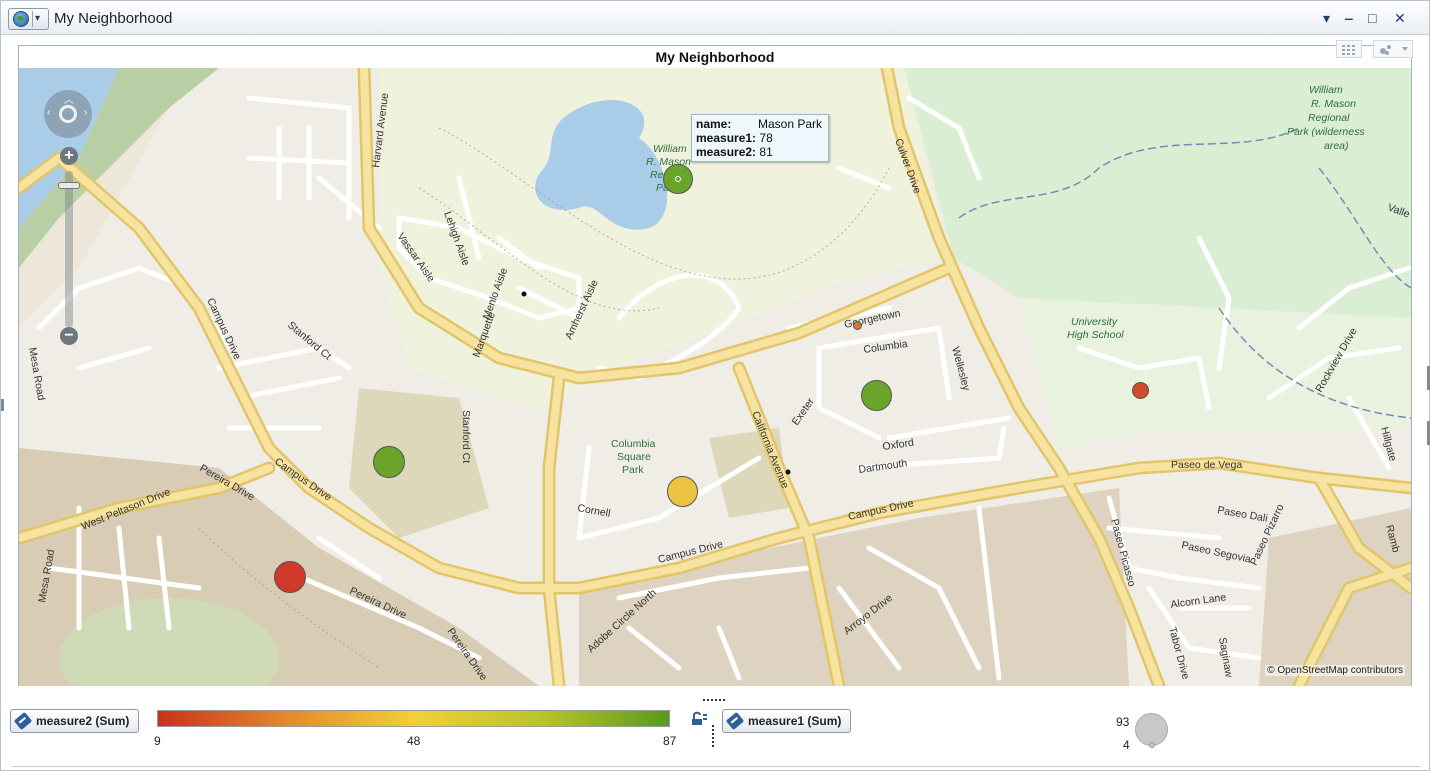 The height and width of the screenshot is (771, 1430). I want to click on map-label-mason-park-4: Park (wilderness, so click(1326, 132).